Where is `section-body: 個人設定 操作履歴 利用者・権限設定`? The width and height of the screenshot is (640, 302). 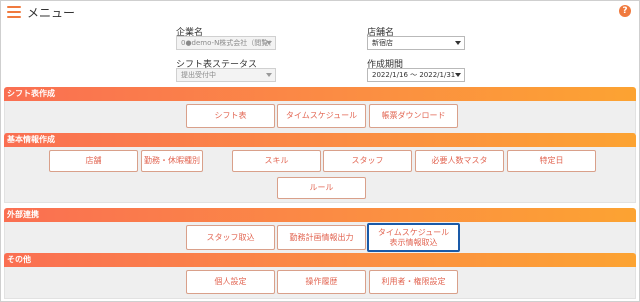 section-body: 個人設定 操作履歴 利用者・権限設定 is located at coordinates (320, 283).